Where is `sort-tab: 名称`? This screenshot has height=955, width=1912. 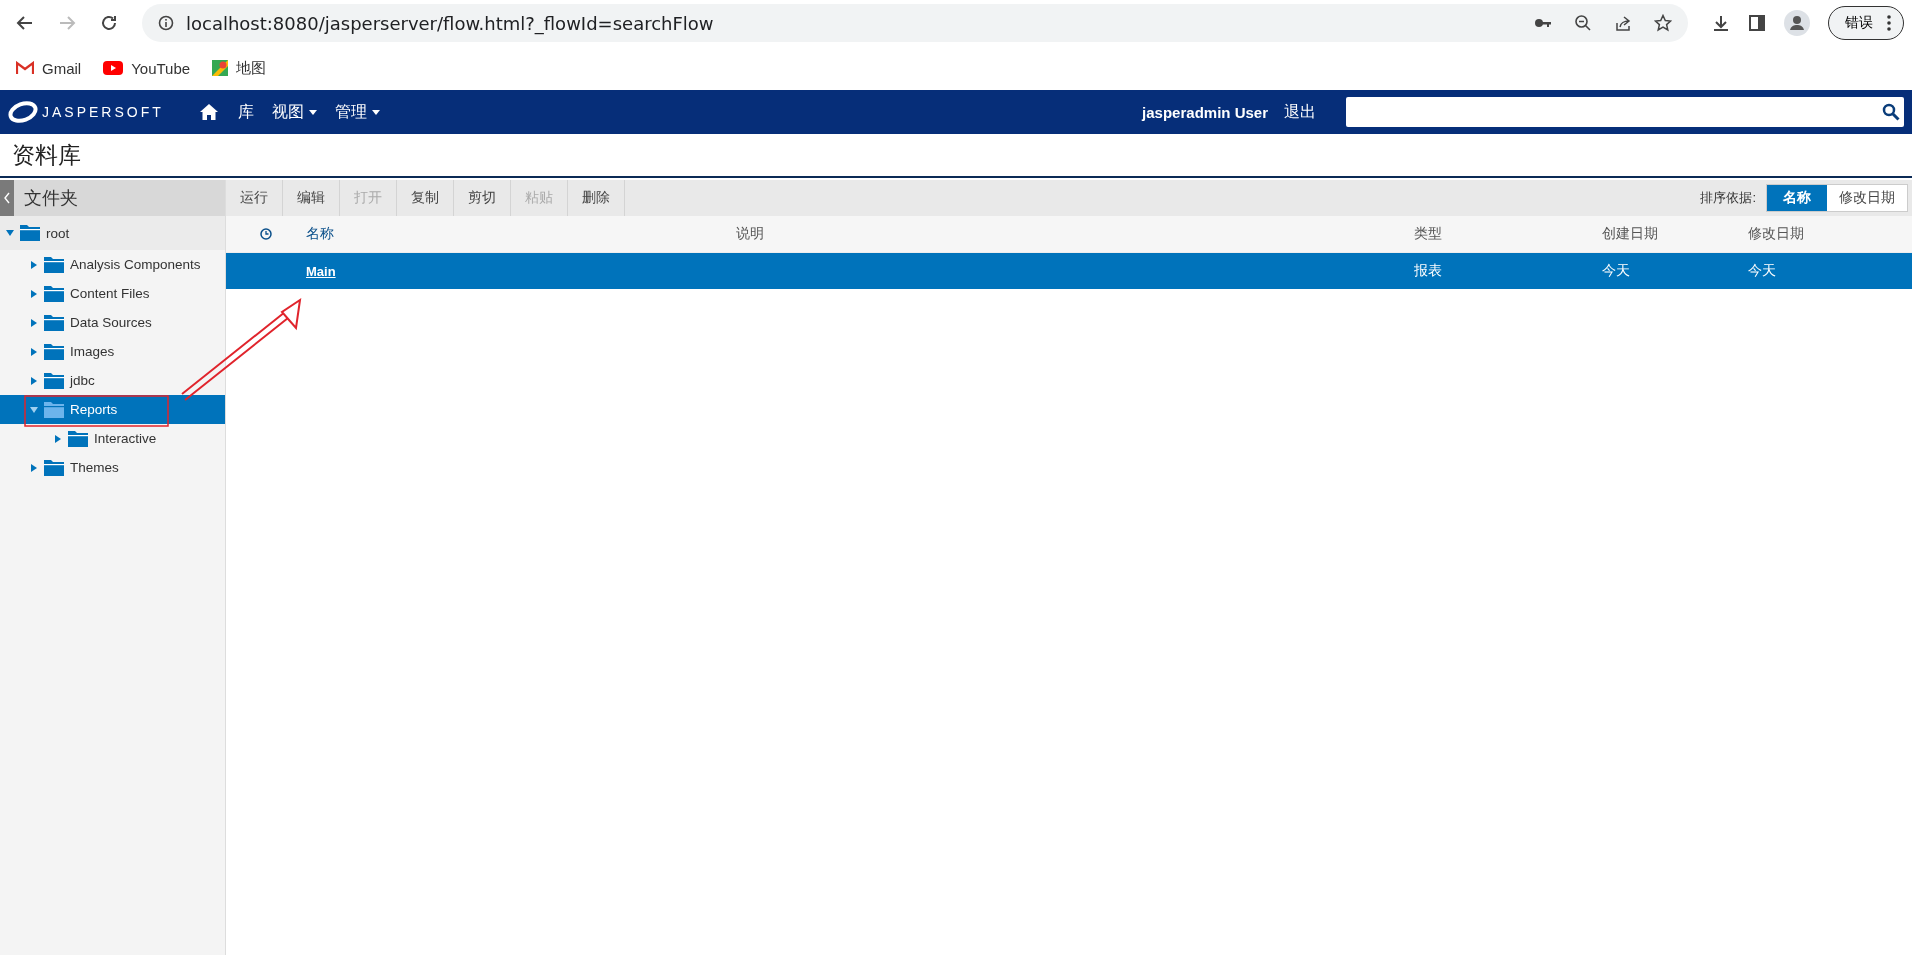 sort-tab: 名称 is located at coordinates (1797, 198).